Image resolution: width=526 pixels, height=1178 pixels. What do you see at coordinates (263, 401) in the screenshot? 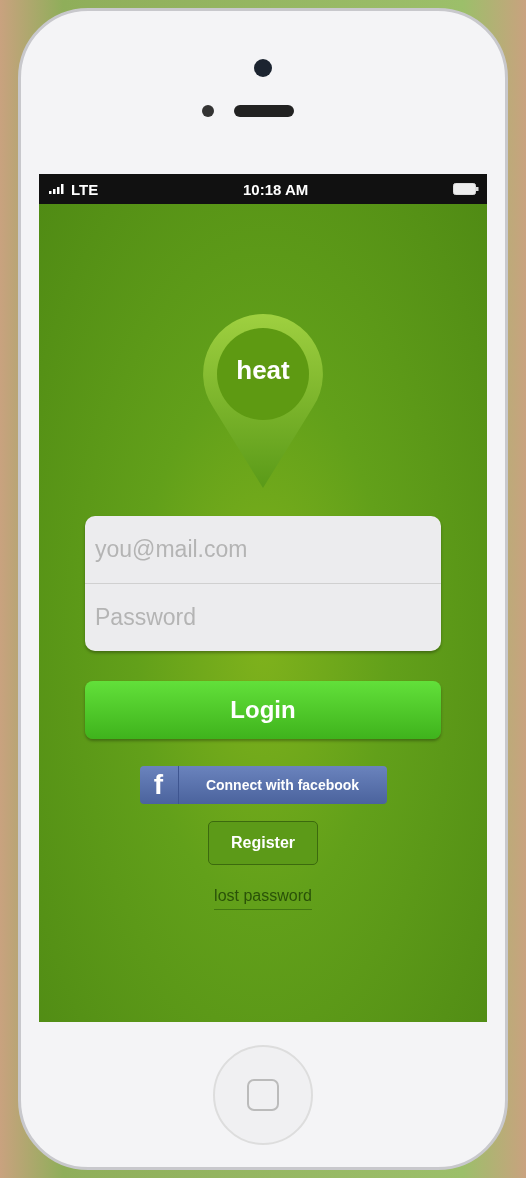
I see `map-pin-icon` at bounding box center [263, 401].